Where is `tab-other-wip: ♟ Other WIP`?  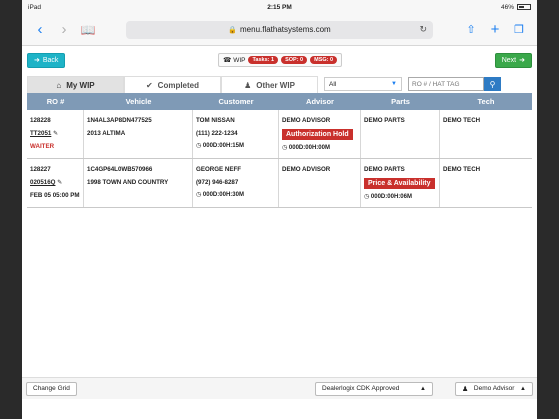
tab-other-wip: ♟ Other WIP is located at coordinates (269, 84).